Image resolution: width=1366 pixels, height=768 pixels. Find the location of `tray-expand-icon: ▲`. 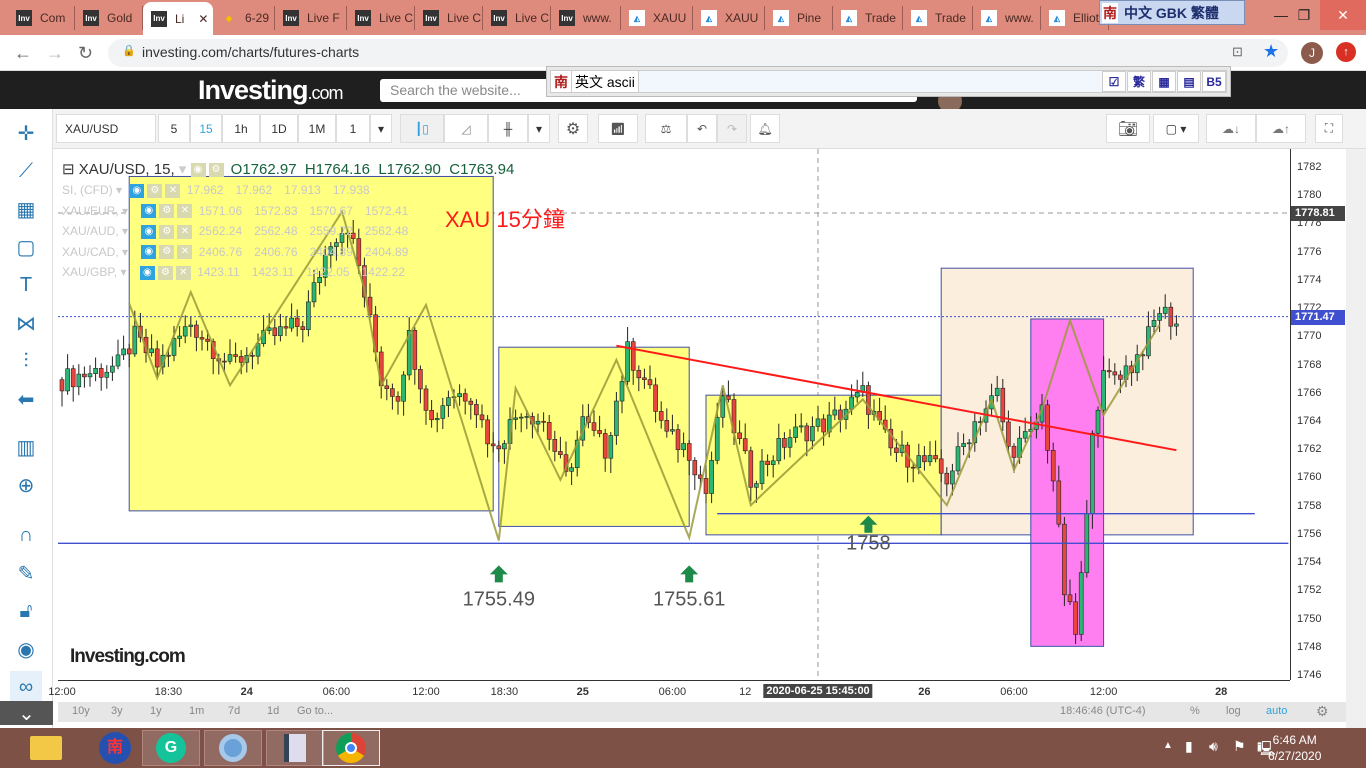

tray-expand-icon: ▲ is located at coordinates (1168, 745).